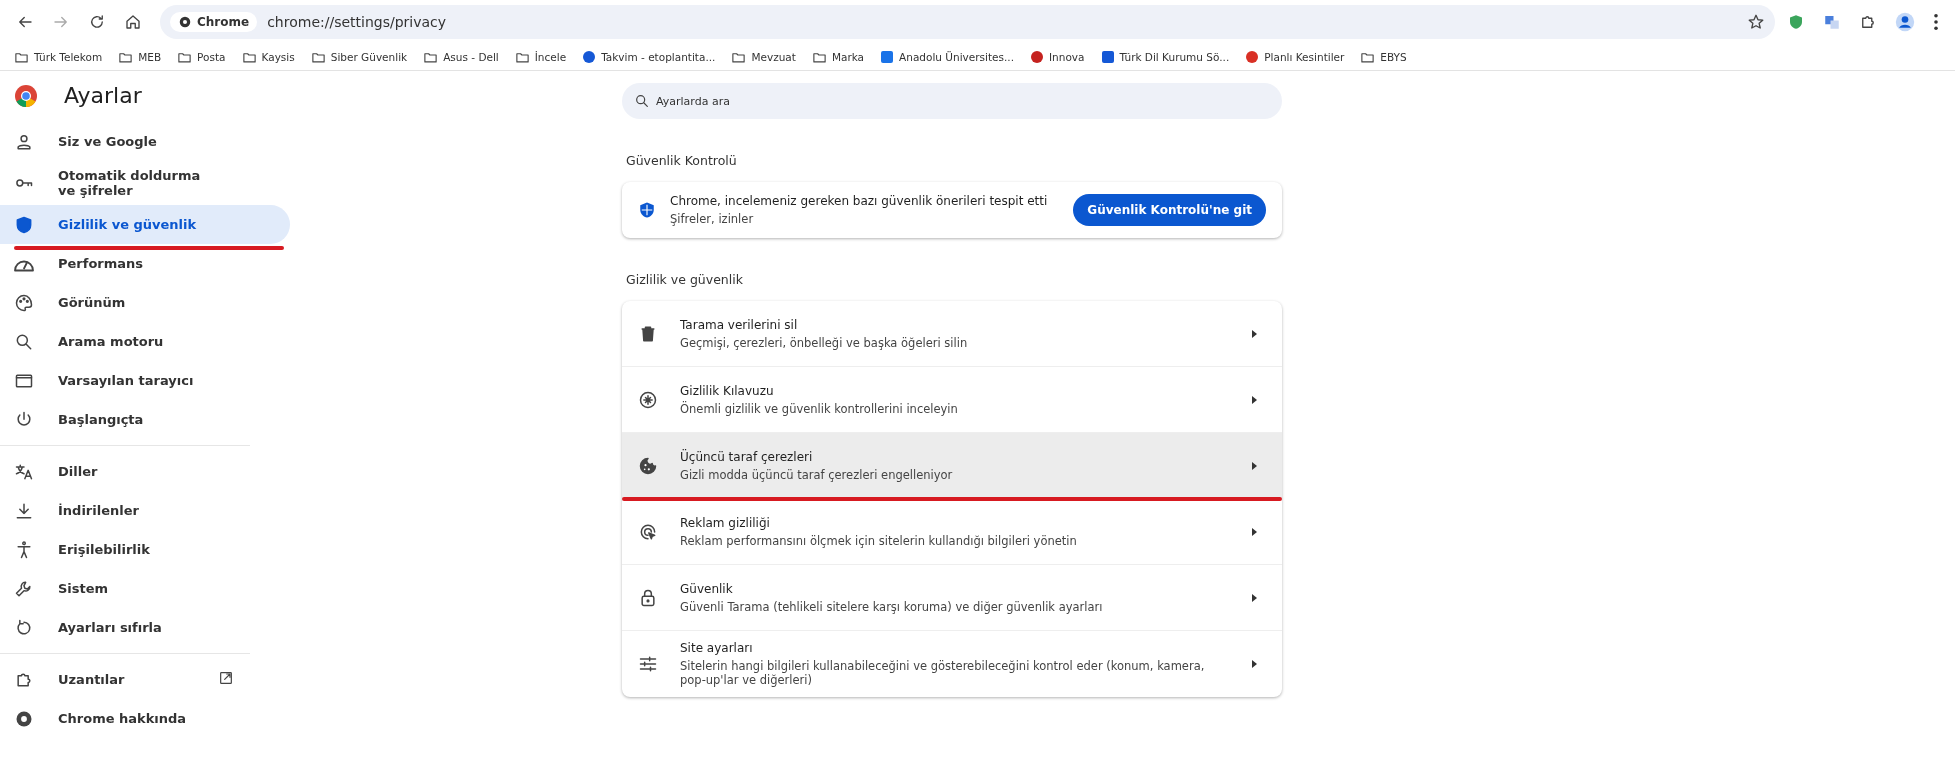  I want to click on settings-row: Site ayarları Sitelerin hangi bilgileri kullanabileceğini ve gösterebileceğini kontrol eder (konum, kamera, pop-up'lar ve diğerleri), so click(952, 663).